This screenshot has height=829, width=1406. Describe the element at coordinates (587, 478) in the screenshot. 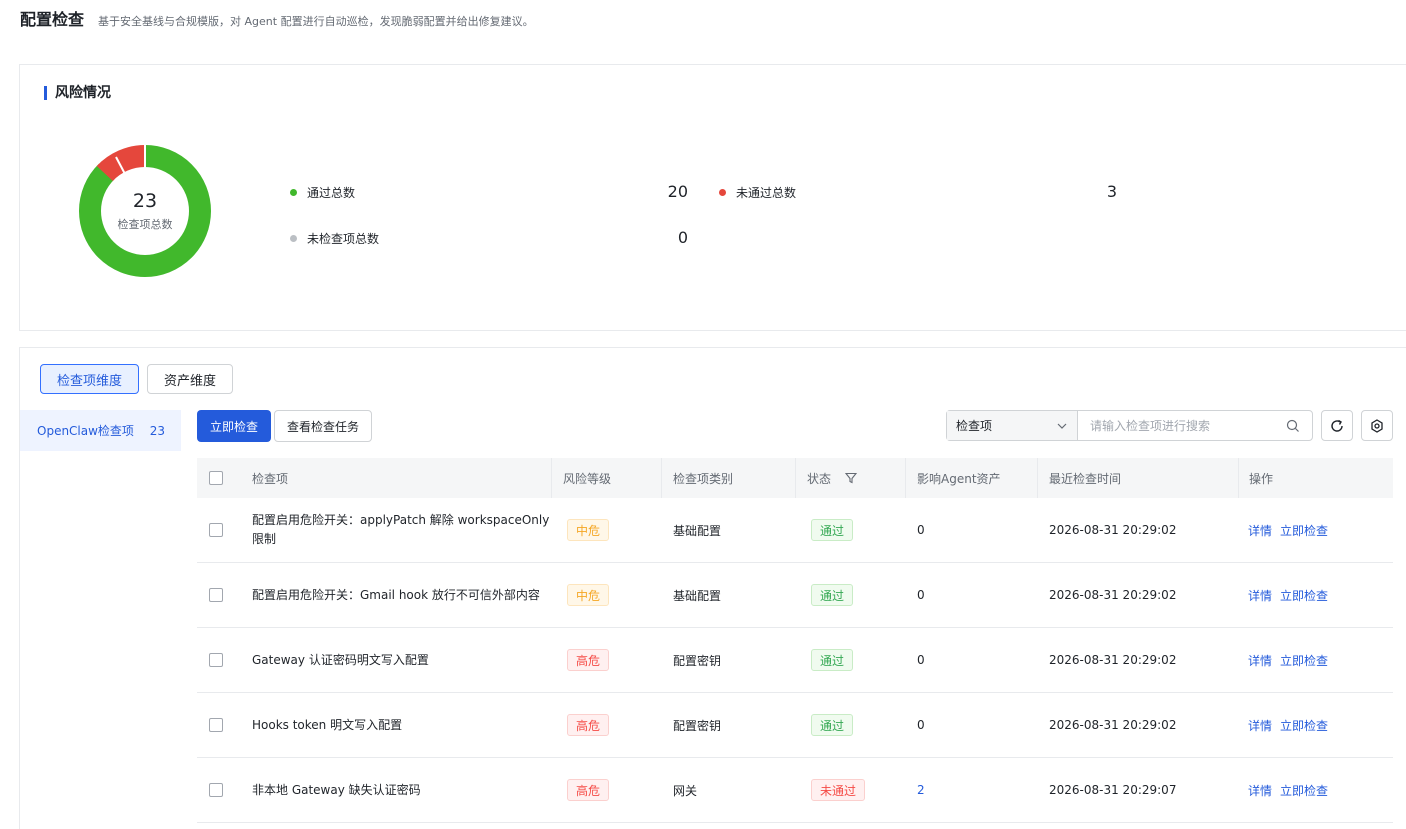

I see `header-level: 风险等级` at that location.